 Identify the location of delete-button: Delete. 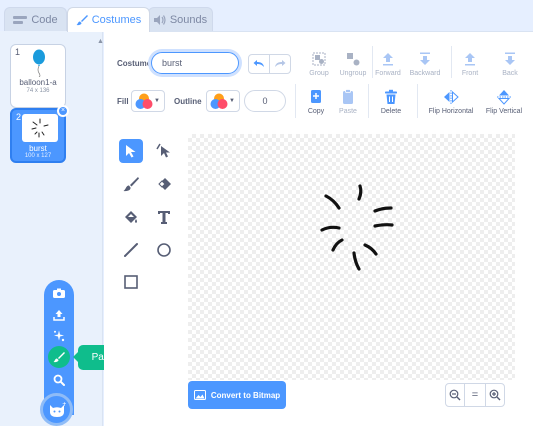
(391, 100).